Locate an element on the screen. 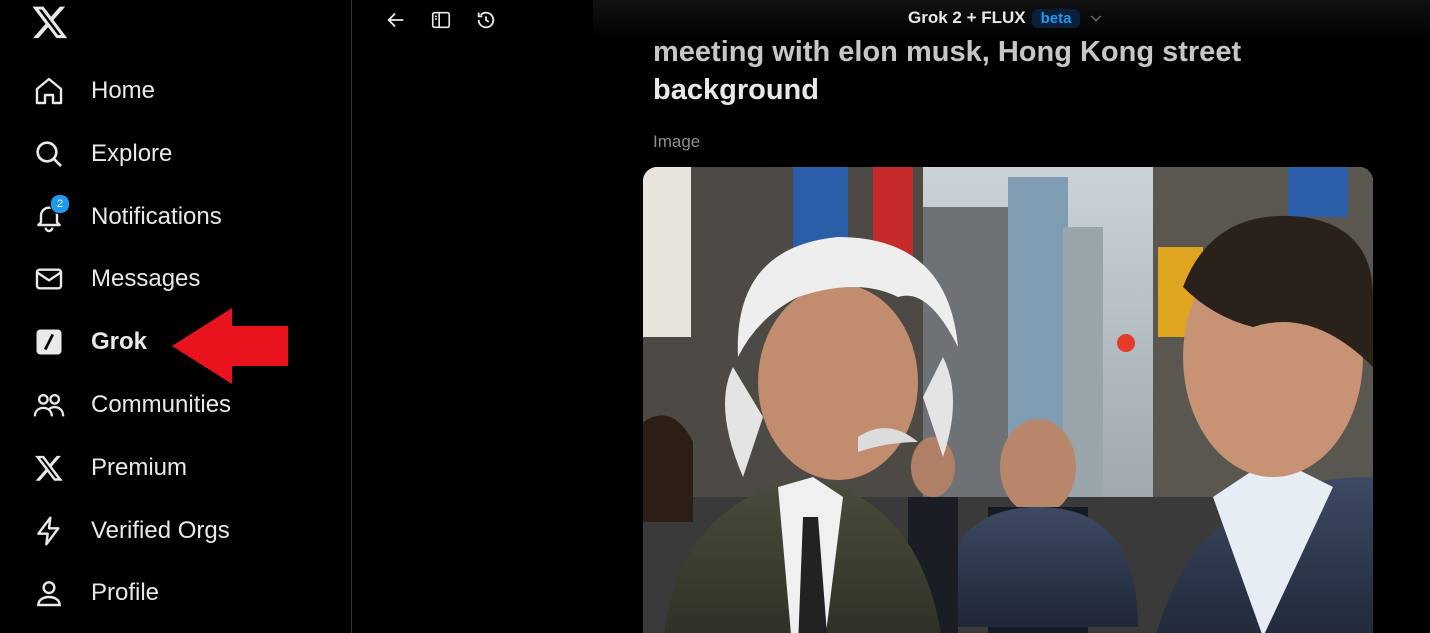  x-logo-icon is located at coordinates (50, 22).